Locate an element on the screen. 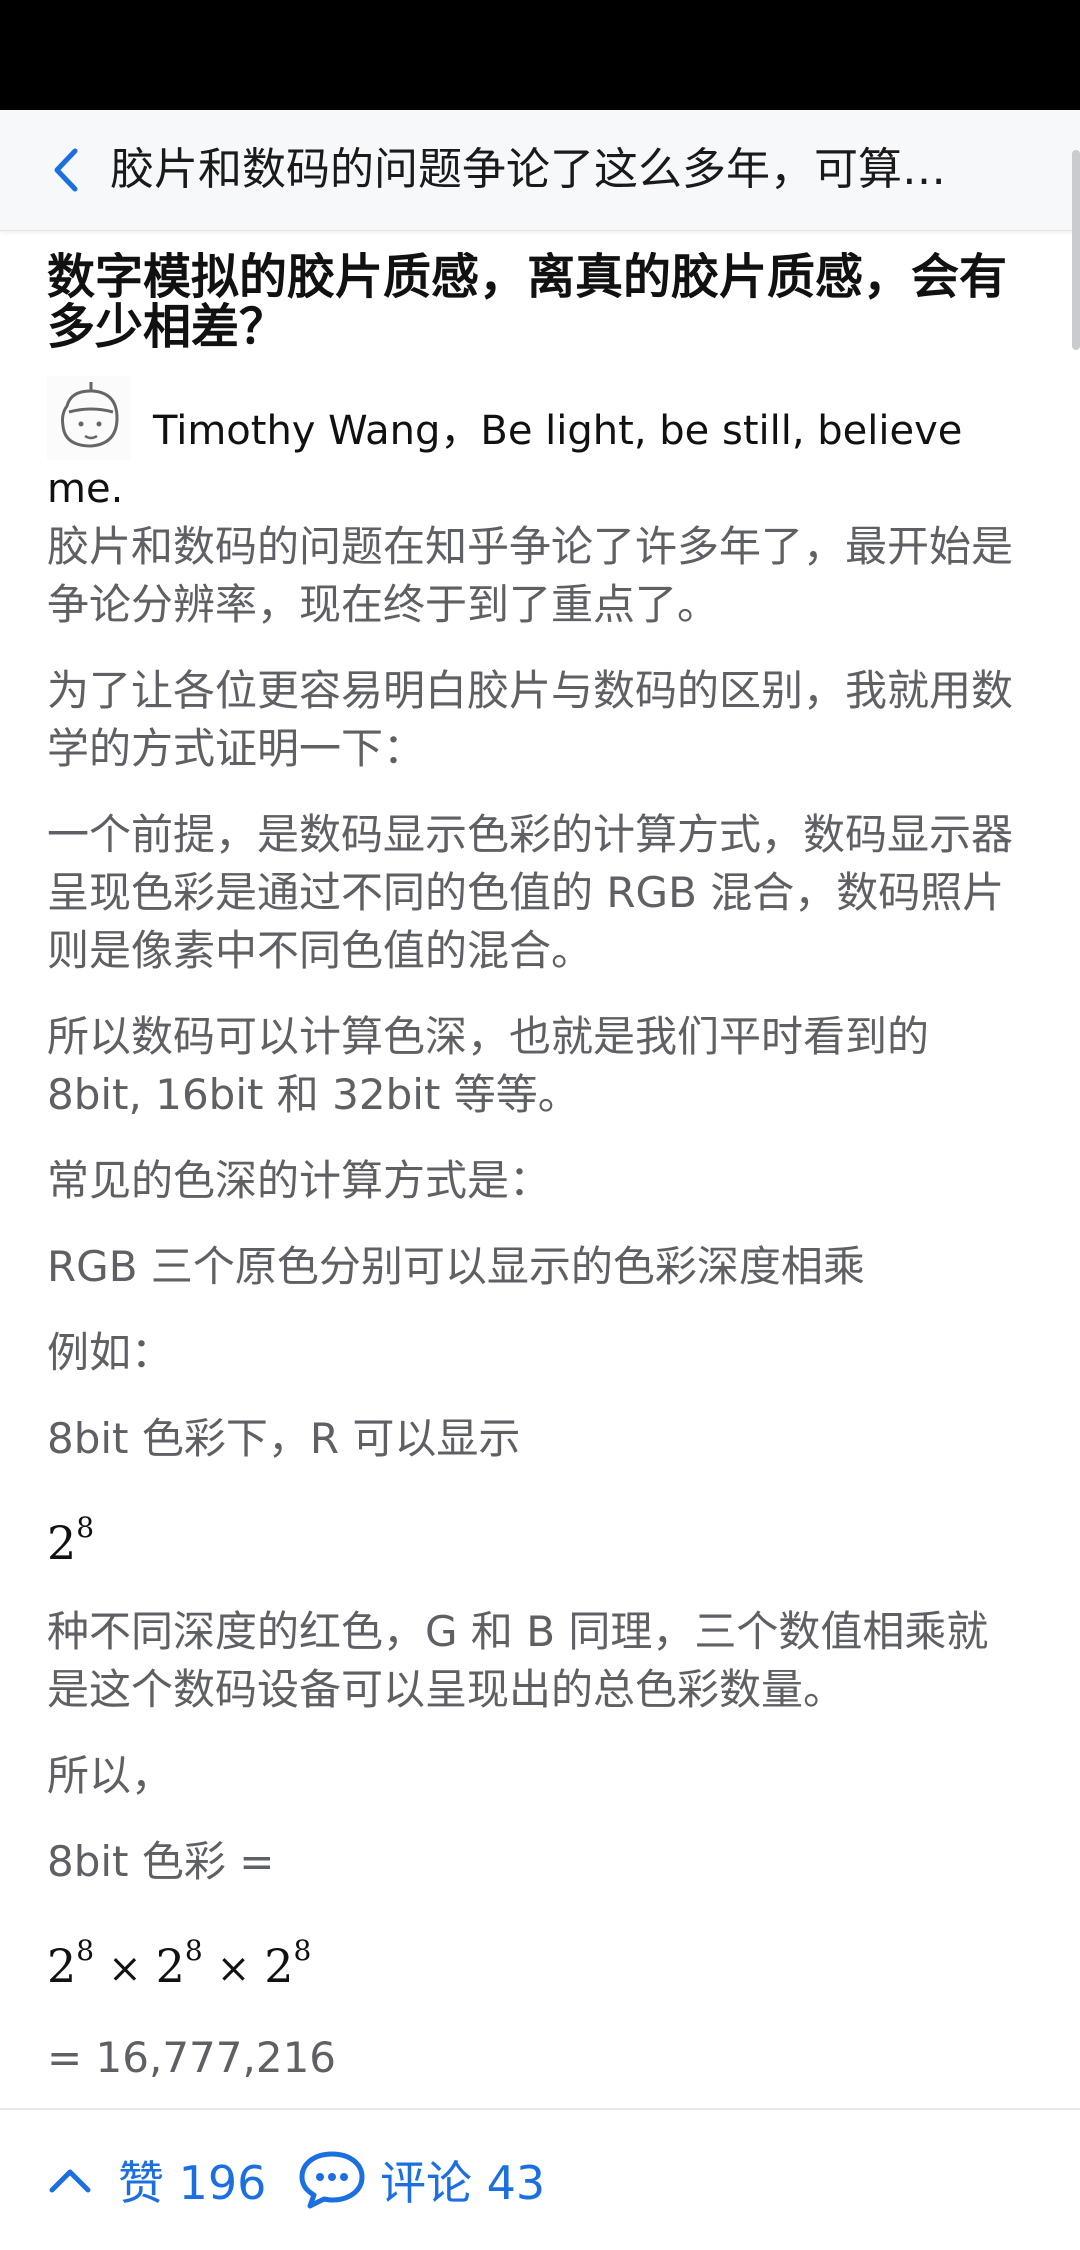 This screenshot has height=2250, width=1080. formula-product: 28 × 28 × 28 is located at coordinates (537, 1960).